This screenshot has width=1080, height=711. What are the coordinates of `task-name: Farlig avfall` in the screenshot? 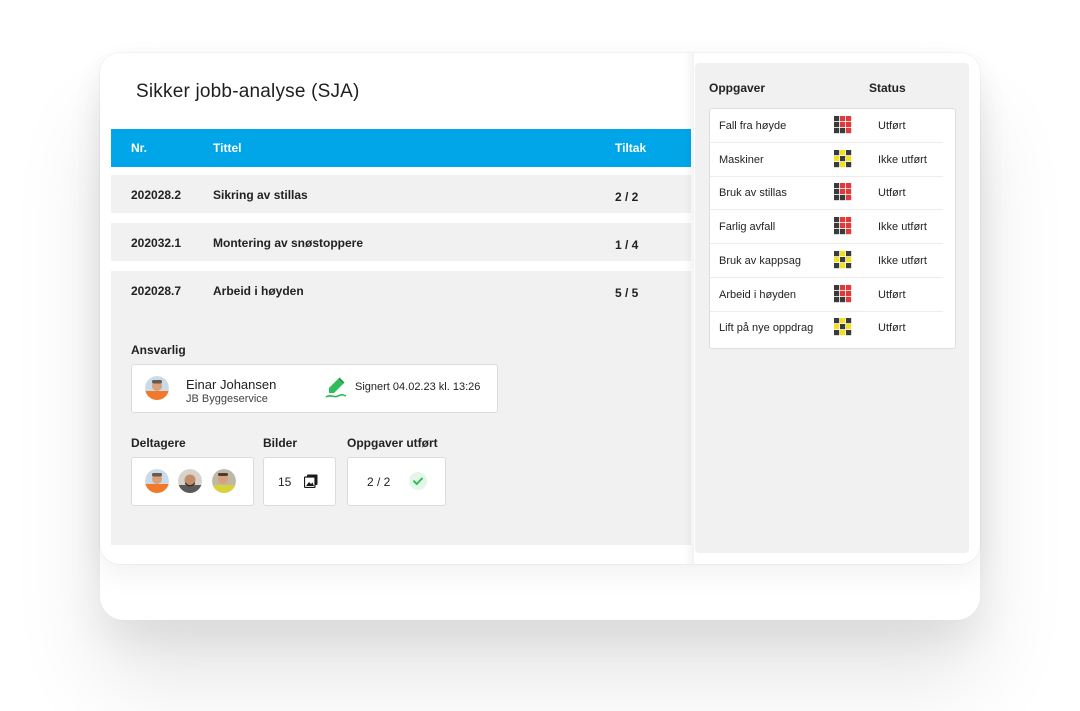 It's located at (747, 227).